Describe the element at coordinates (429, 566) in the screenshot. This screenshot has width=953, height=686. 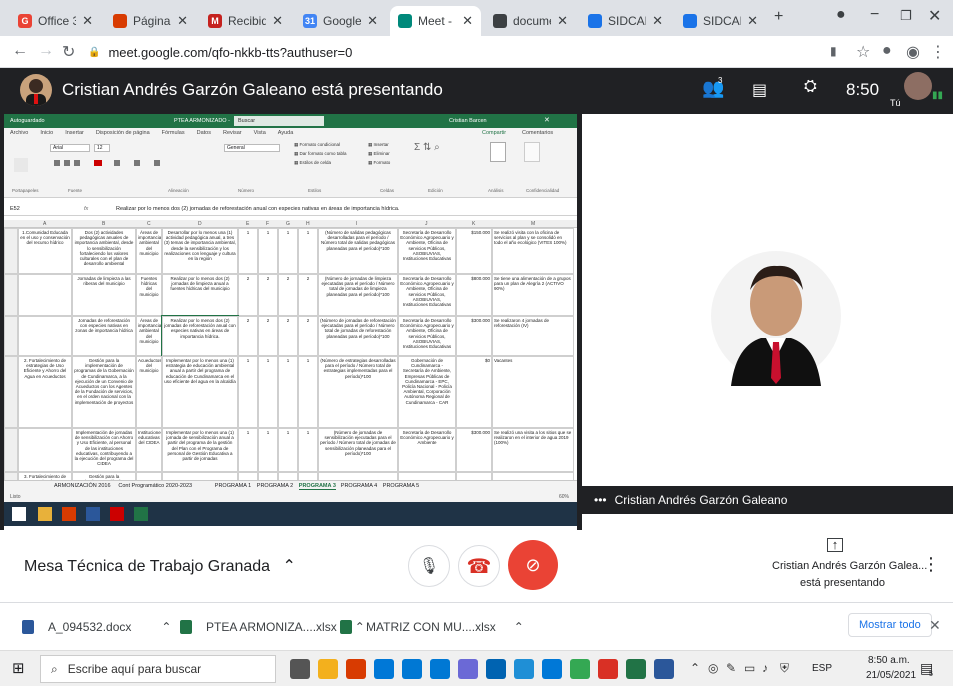
I see `microphone-button: 🎙` at that location.